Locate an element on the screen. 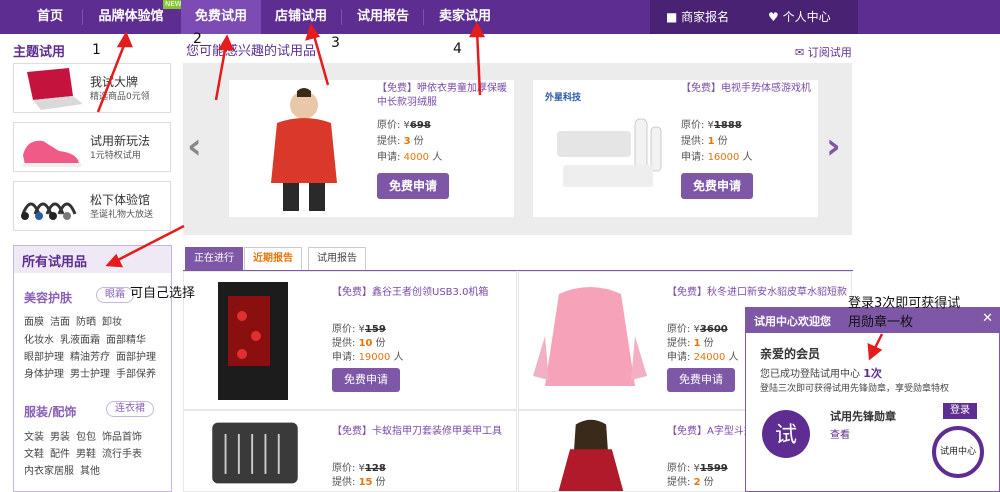 The width and height of the screenshot is (1000, 492). chevron-left-icon: ‹ is located at coordinates (194, 147).